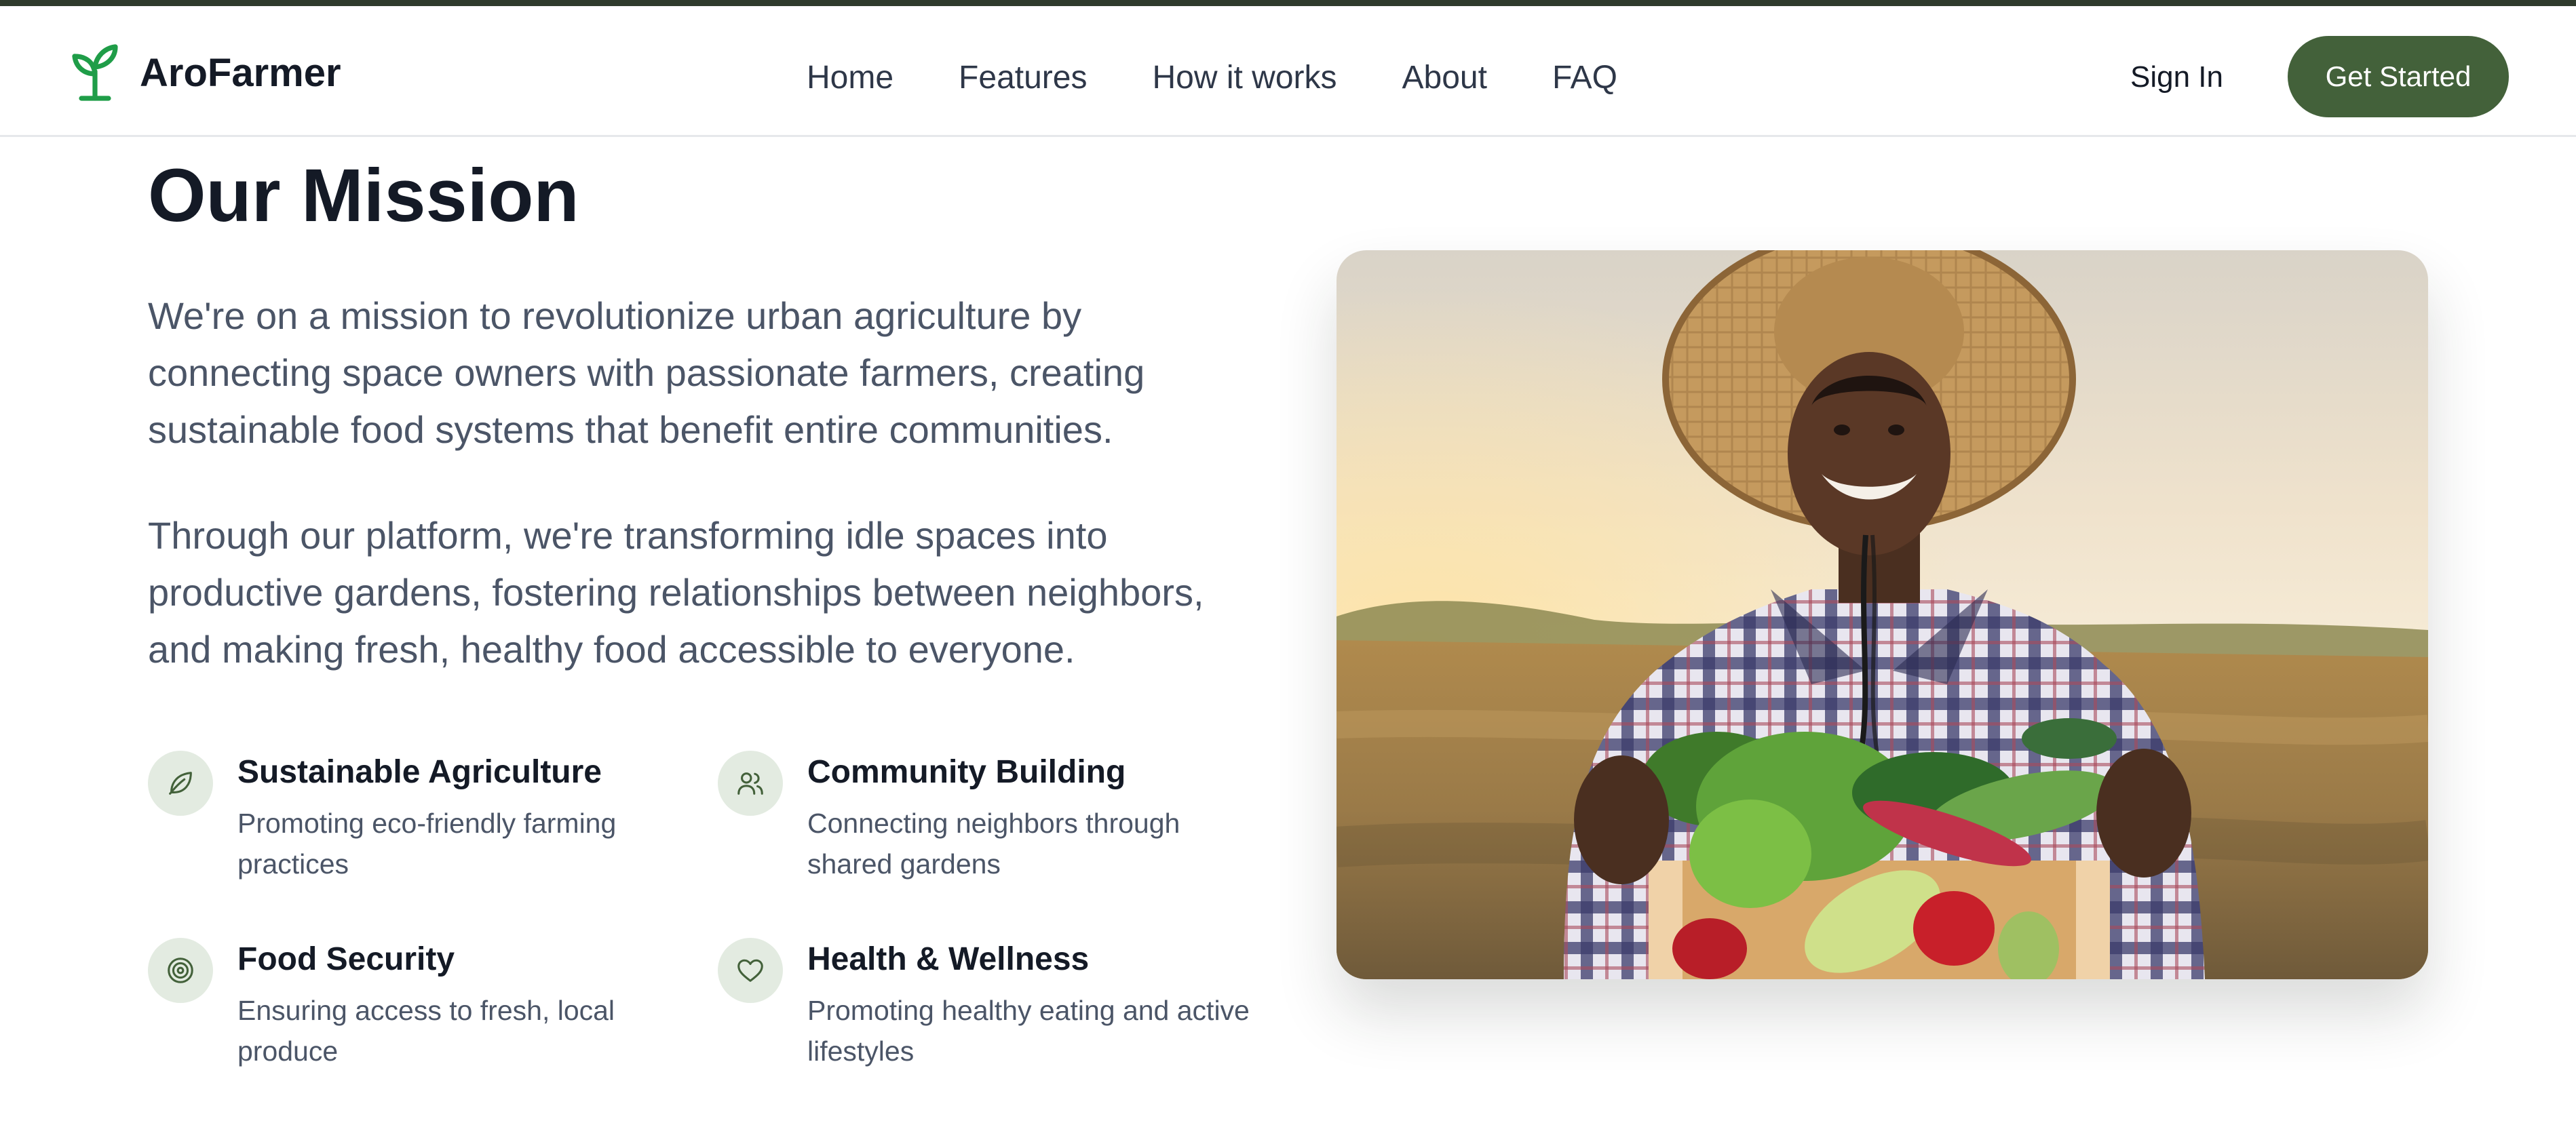 The image size is (2576, 1123). I want to click on target-icon, so click(181, 970).